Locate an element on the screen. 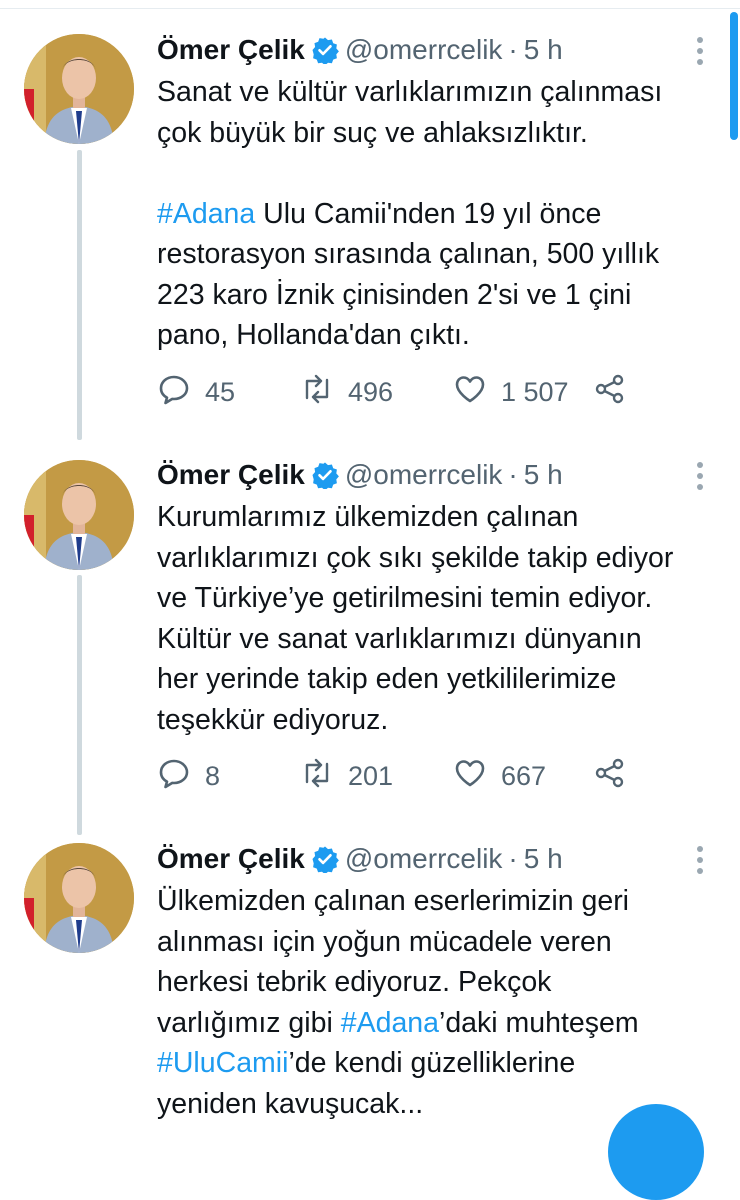 The height and width of the screenshot is (1200, 740). like-button: 667 is located at coordinates (523, 776).